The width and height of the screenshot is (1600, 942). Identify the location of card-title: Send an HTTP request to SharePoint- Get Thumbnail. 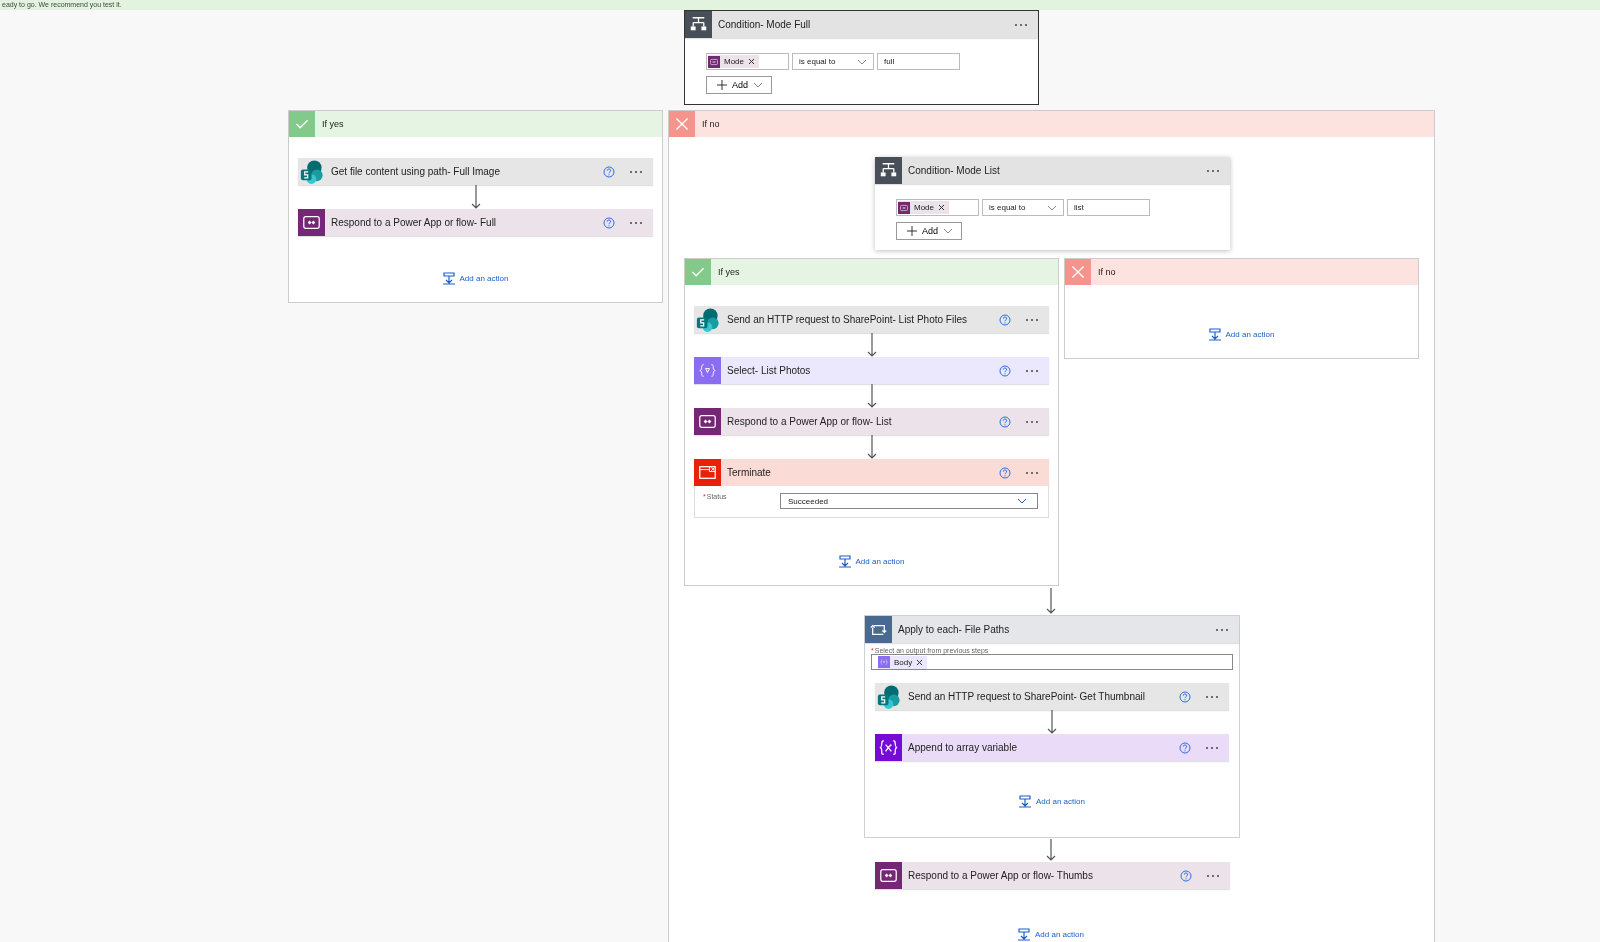
(1026, 696).